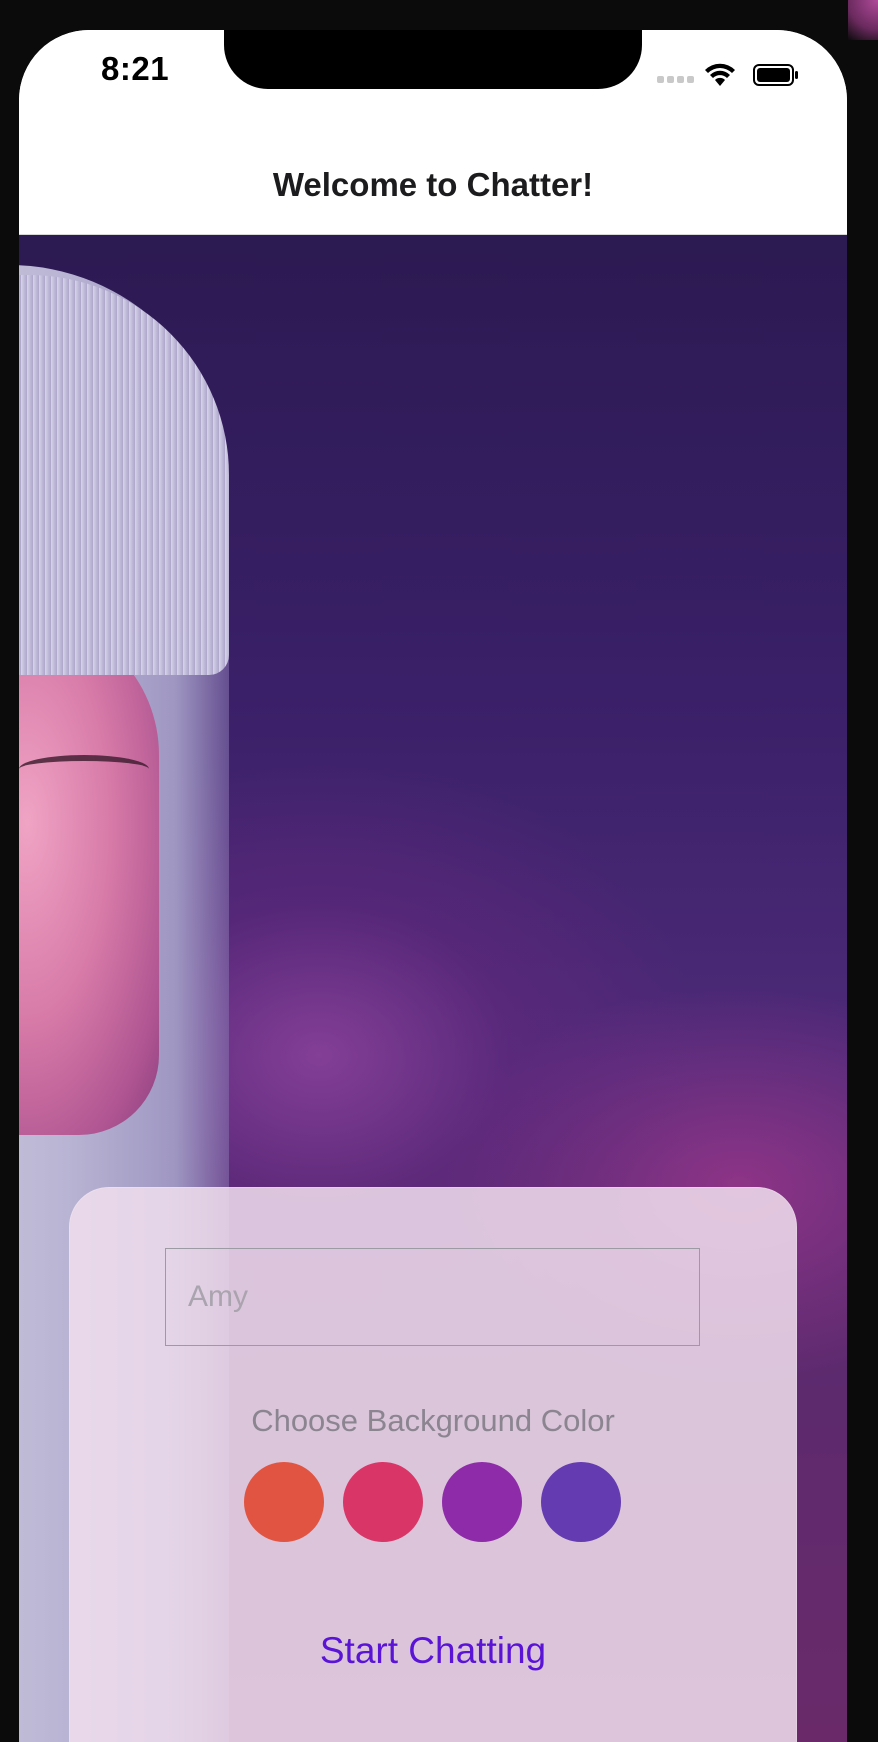  I want to click on start-chatting-button: Start Chatting, so click(433, 1651).